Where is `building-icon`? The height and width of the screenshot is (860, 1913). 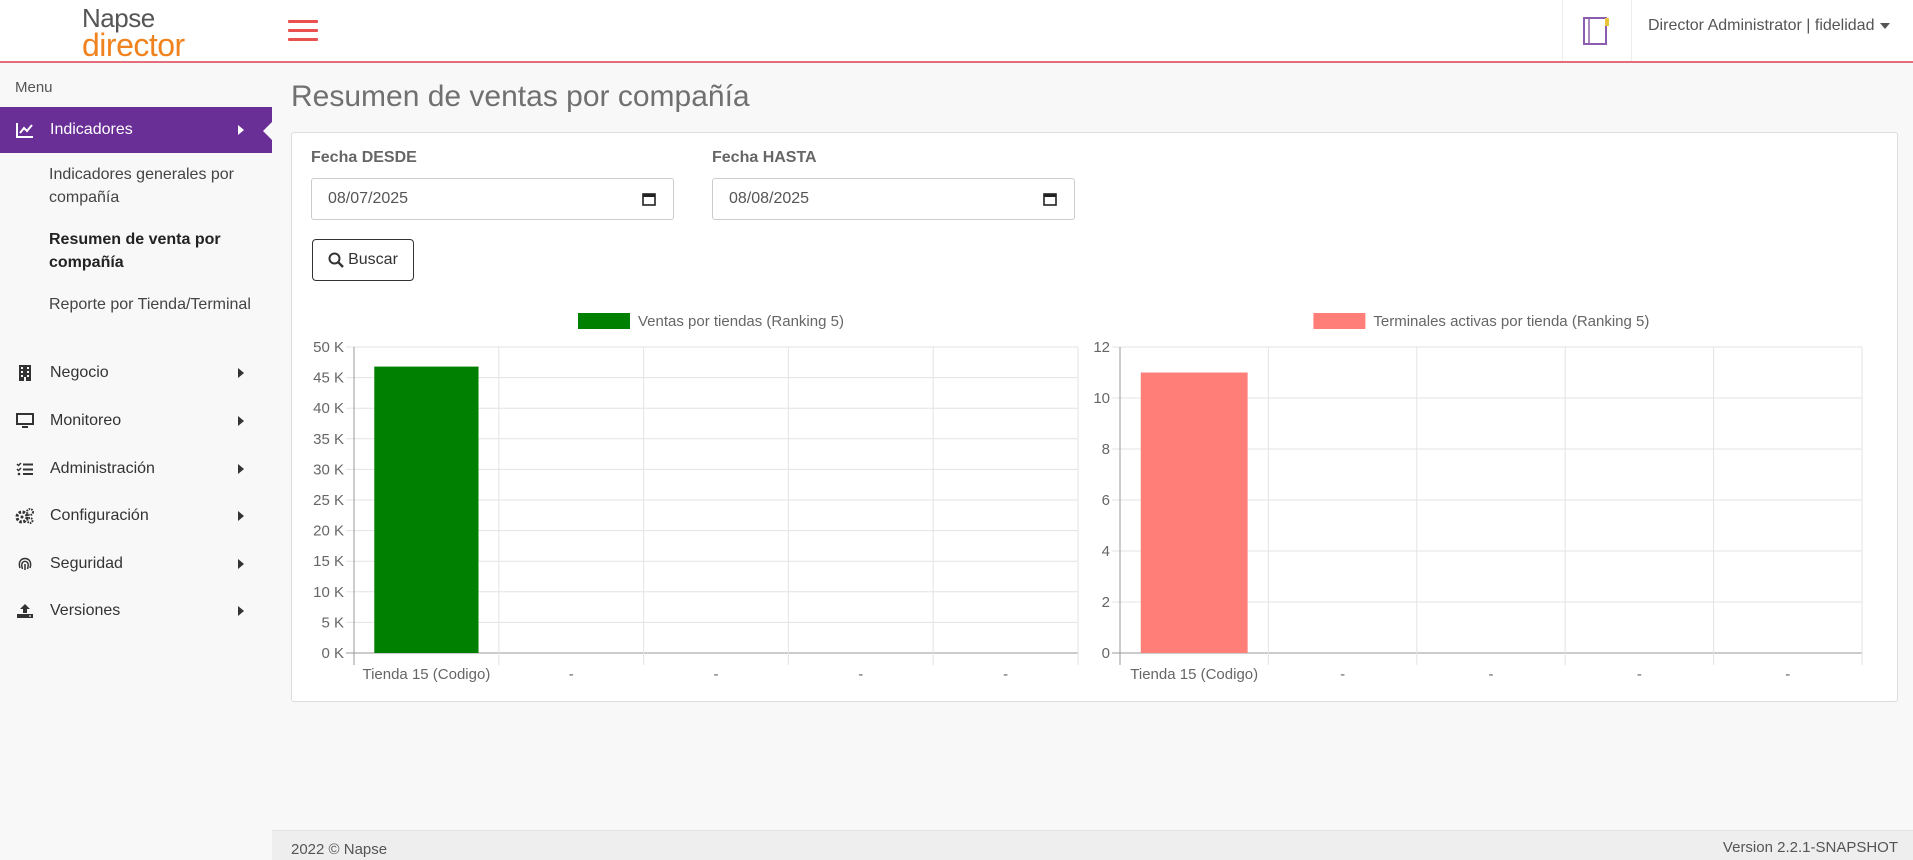 building-icon is located at coordinates (25, 373).